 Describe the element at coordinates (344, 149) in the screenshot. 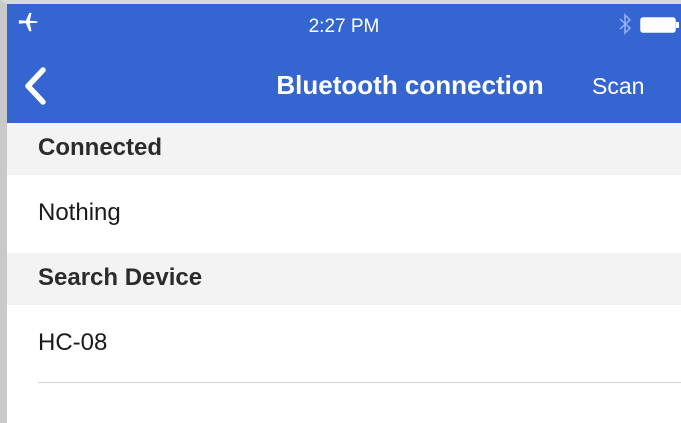

I see `section-header-connected: Connected` at that location.